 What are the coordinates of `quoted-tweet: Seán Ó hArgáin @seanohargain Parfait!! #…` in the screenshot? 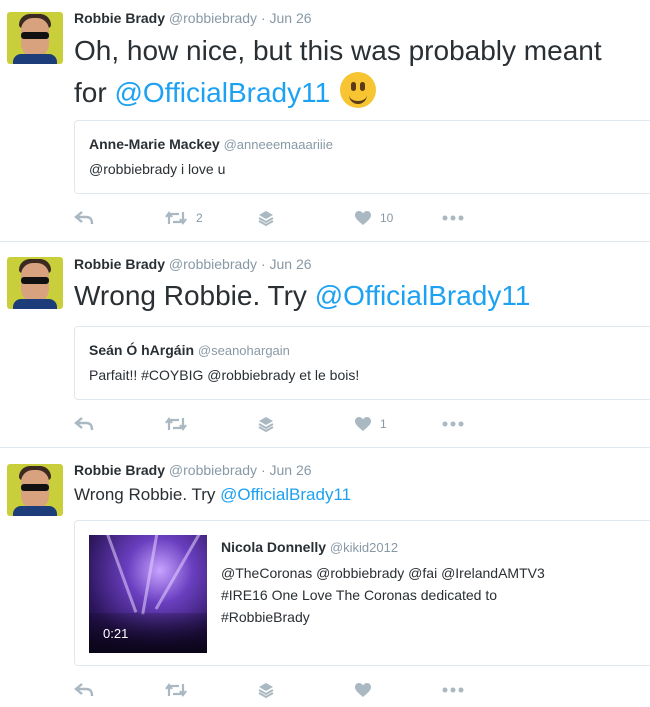 It's located at (362, 363).